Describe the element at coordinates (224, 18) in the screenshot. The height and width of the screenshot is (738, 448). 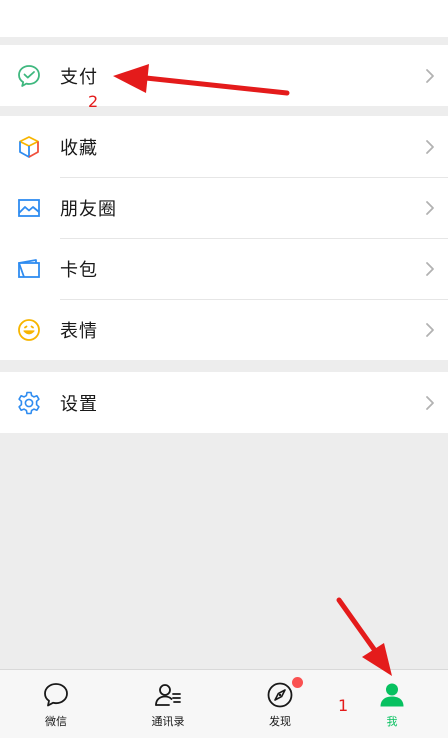
I see `profile-header-remnant` at that location.